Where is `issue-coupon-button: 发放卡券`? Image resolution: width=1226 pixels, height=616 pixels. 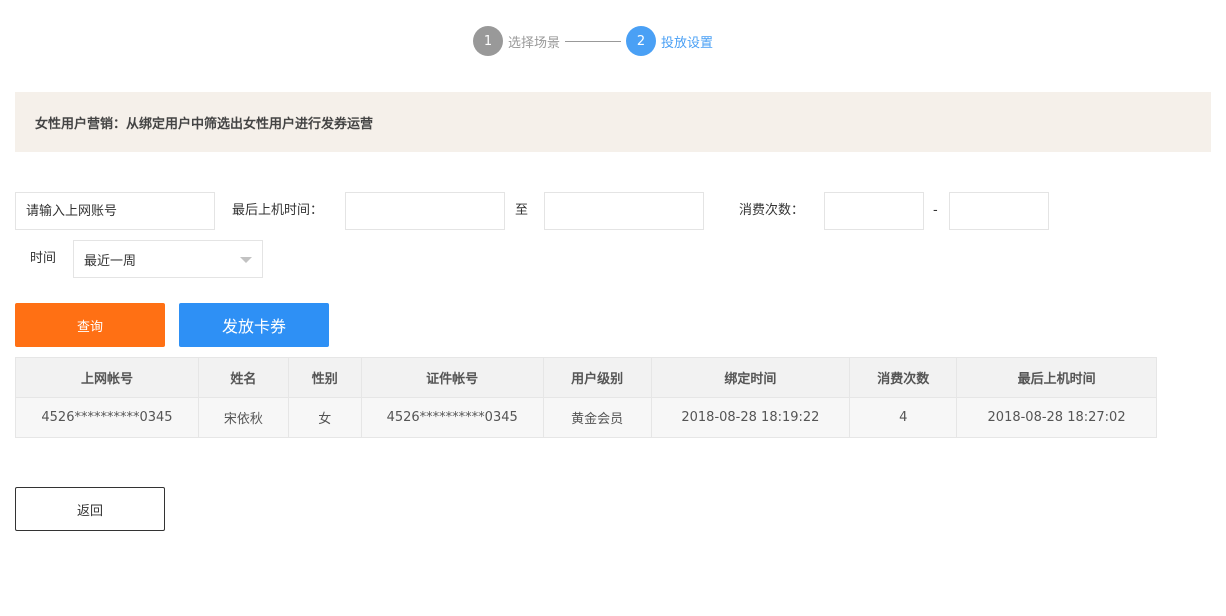 issue-coupon-button: 发放卡券 is located at coordinates (254, 325).